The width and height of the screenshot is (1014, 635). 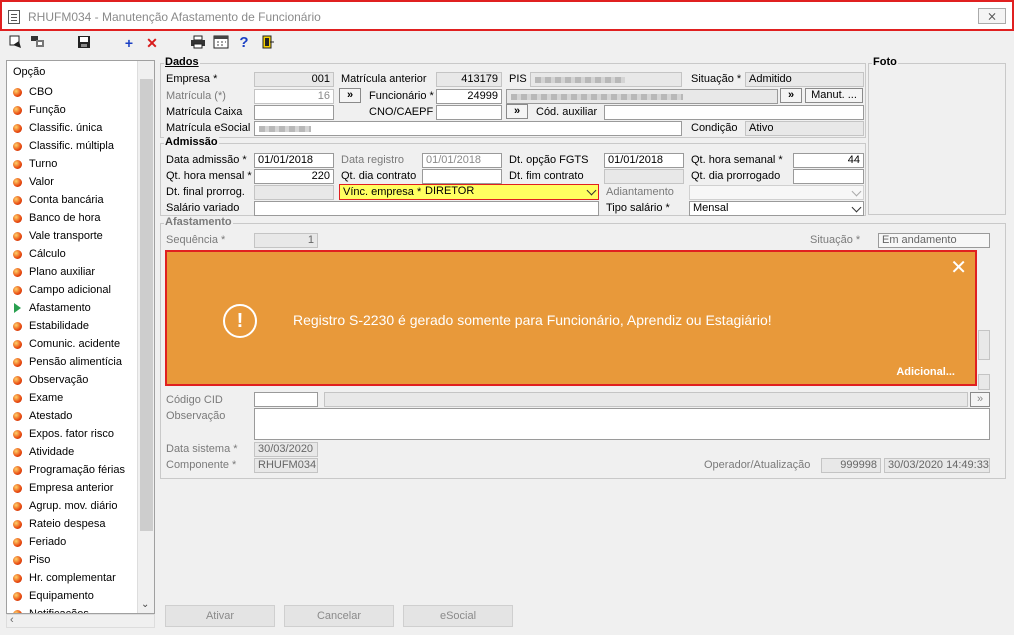 What do you see at coordinates (191, 142) in the screenshot?
I see `admissao-title: Admissão` at bounding box center [191, 142].